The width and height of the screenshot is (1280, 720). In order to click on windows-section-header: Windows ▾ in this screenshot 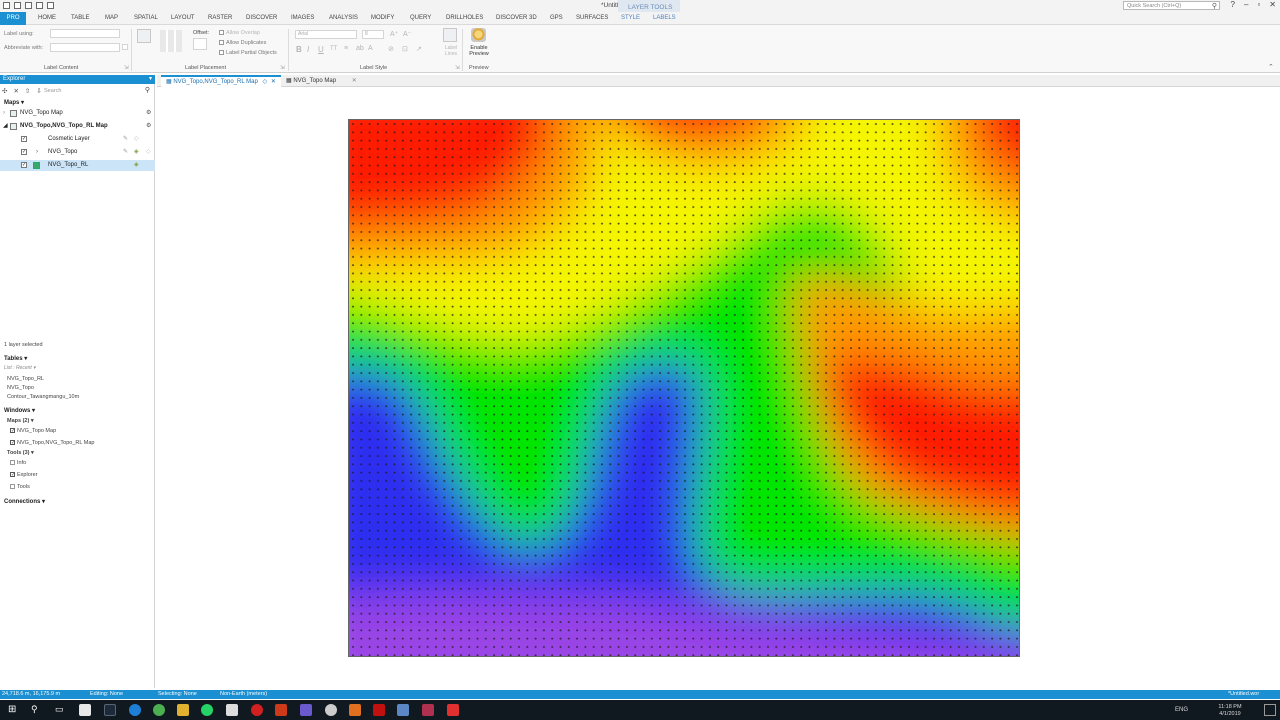, I will do `click(19, 410)`.